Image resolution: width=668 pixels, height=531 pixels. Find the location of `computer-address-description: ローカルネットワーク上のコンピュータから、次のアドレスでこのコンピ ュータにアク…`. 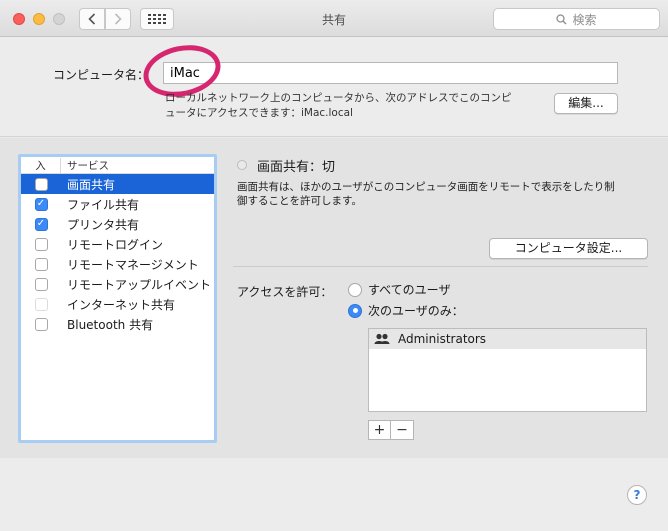

computer-address-description: ローカルネットワーク上のコンピュータから、次のアドレスでこのコンピ ュータにアク… is located at coordinates (355, 106).